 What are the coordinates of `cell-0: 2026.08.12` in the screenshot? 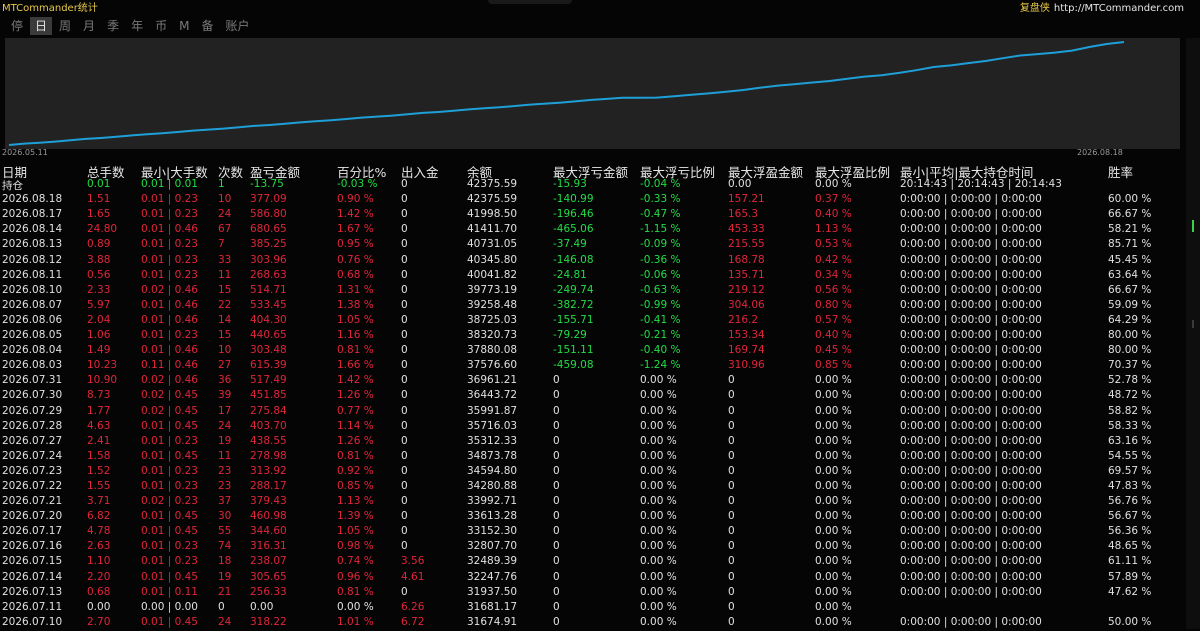 It's located at (32, 259).